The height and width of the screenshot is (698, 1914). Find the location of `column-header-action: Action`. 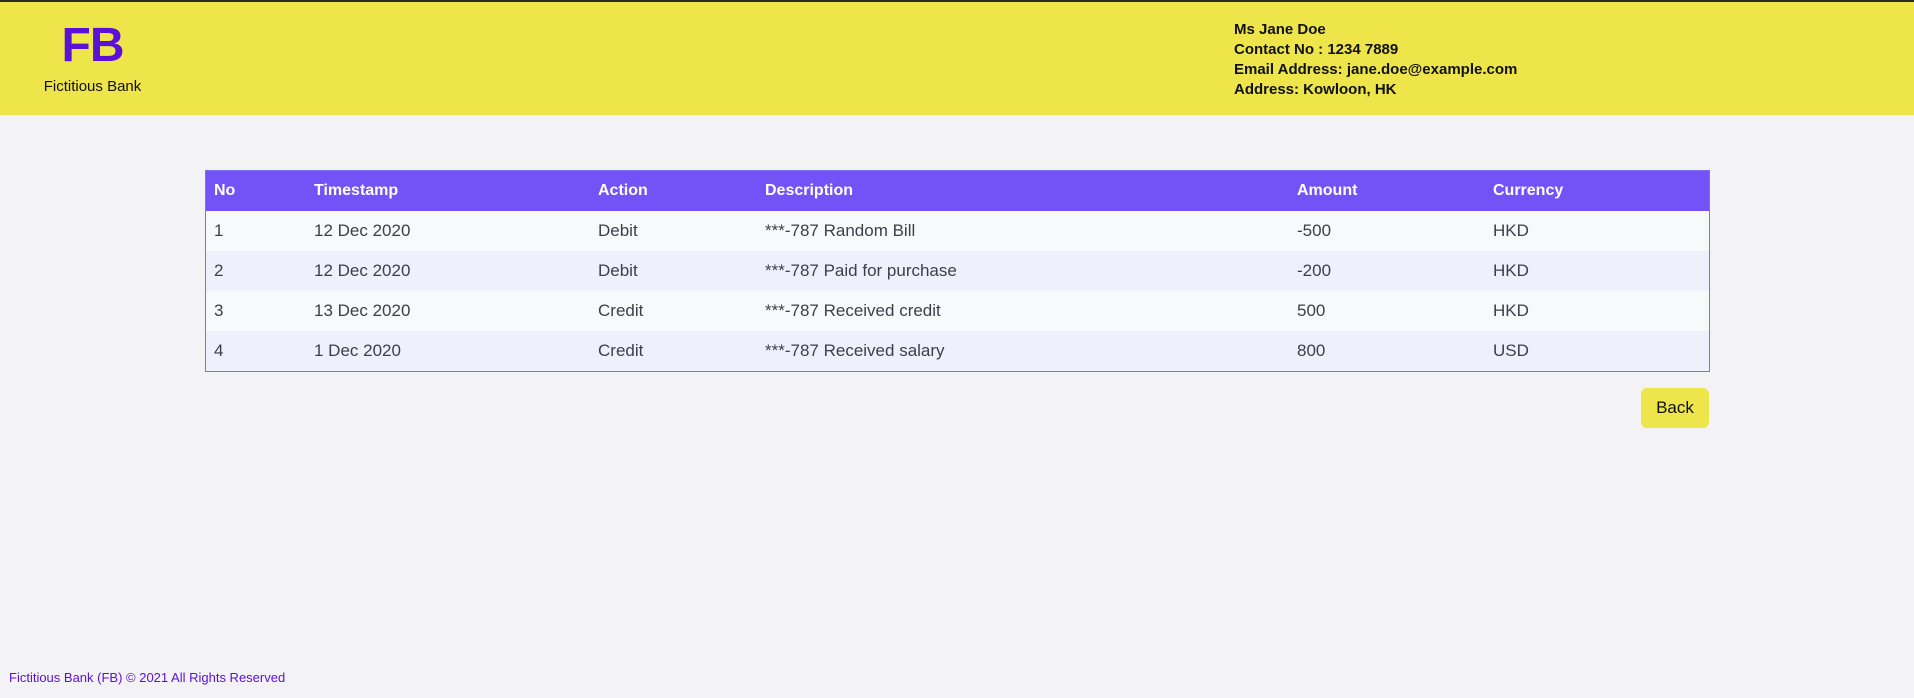

column-header-action: Action is located at coordinates (623, 190).